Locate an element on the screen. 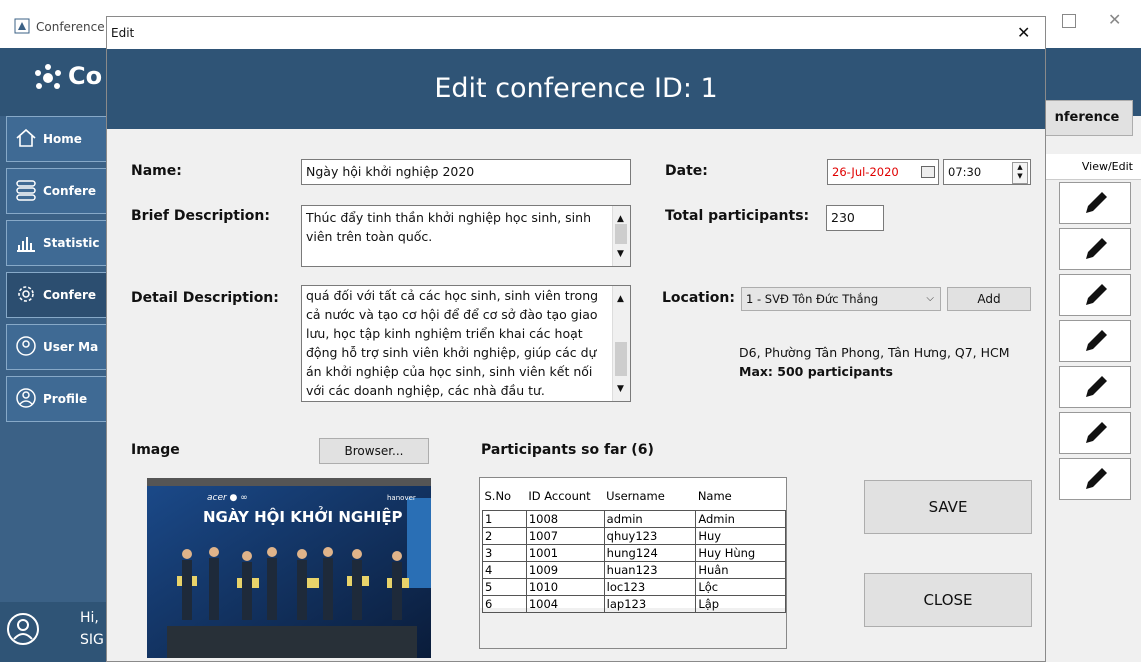 This screenshot has width=1141, height=662. table-row: 1 1008 admin Admin is located at coordinates (634, 519).